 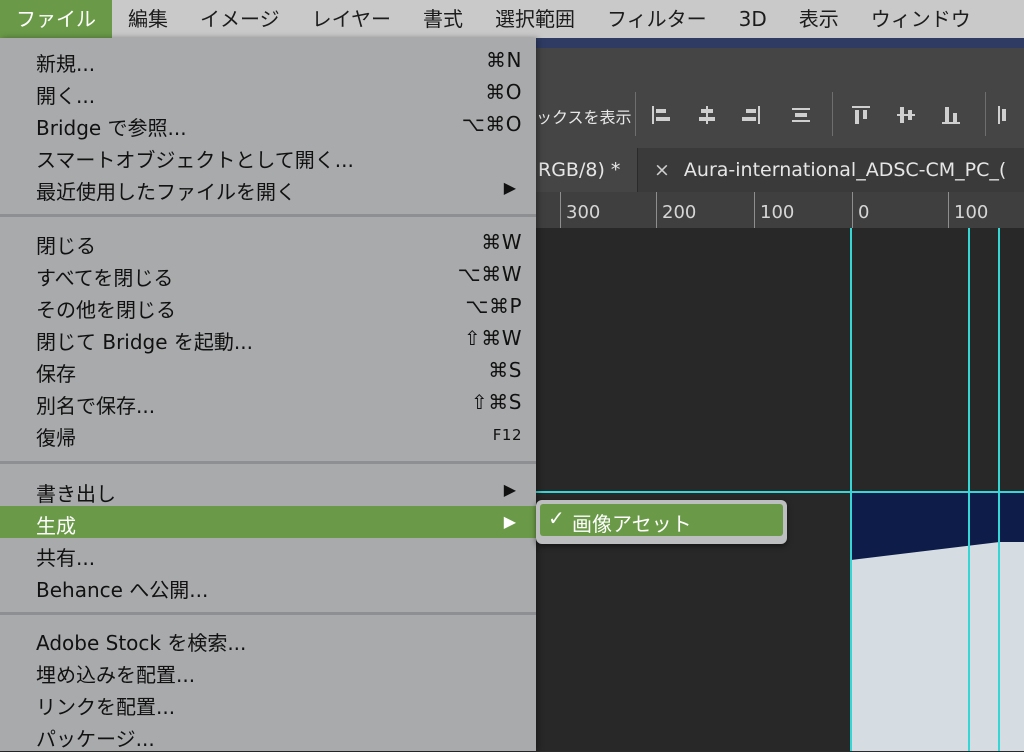 I want to click on menu-item-label: すべてを閉じる, so click(x=105, y=278).